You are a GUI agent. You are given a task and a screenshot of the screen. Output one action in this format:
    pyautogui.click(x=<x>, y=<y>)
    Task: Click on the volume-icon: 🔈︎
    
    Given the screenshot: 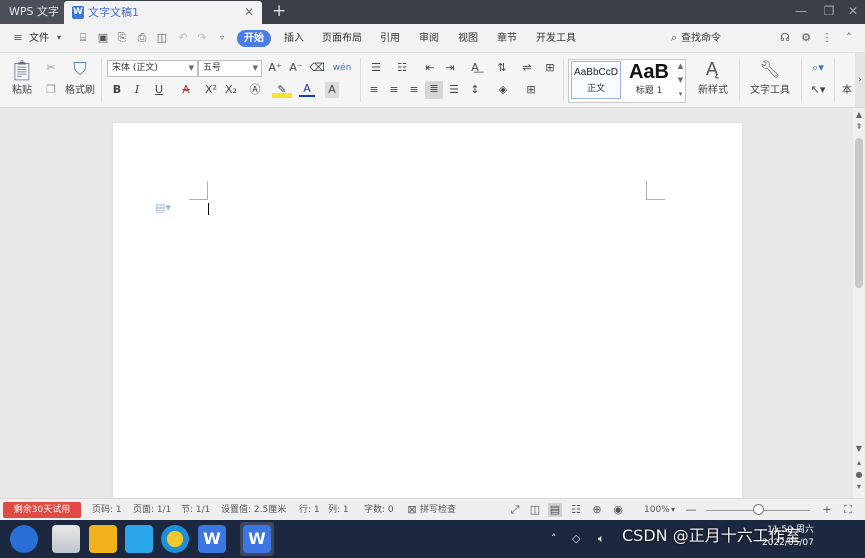 What is the action you would take?
    pyautogui.click(x=601, y=539)
    